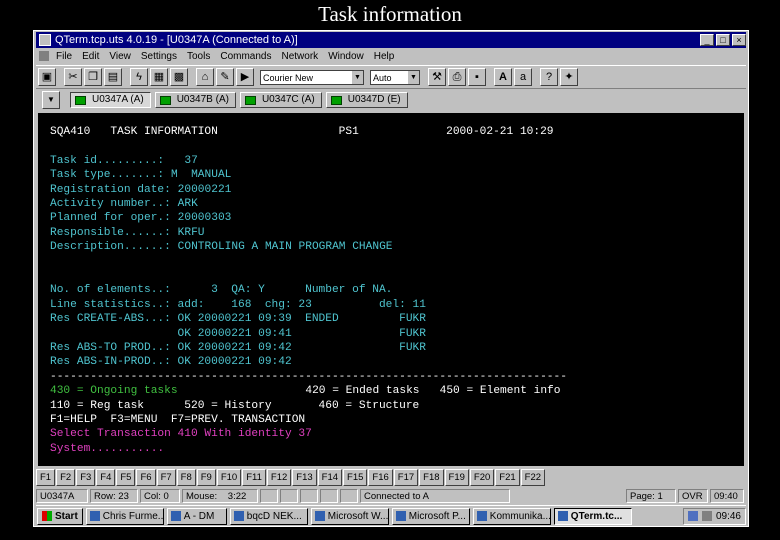  I want to click on taskbar-item: A - DM, so click(196, 516).